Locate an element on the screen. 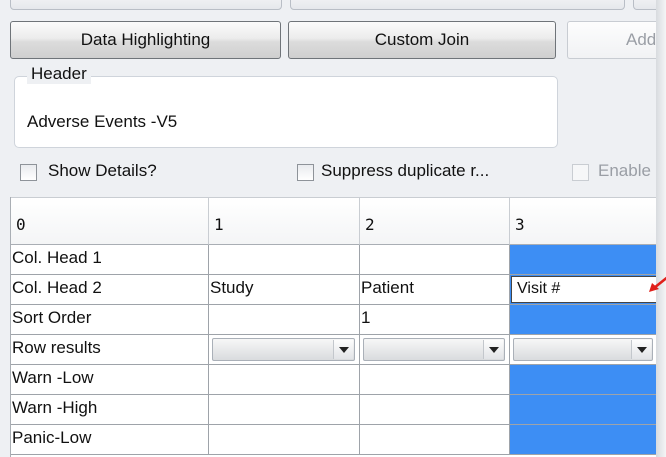  table-row: Panic-Low is located at coordinates (333, 440).